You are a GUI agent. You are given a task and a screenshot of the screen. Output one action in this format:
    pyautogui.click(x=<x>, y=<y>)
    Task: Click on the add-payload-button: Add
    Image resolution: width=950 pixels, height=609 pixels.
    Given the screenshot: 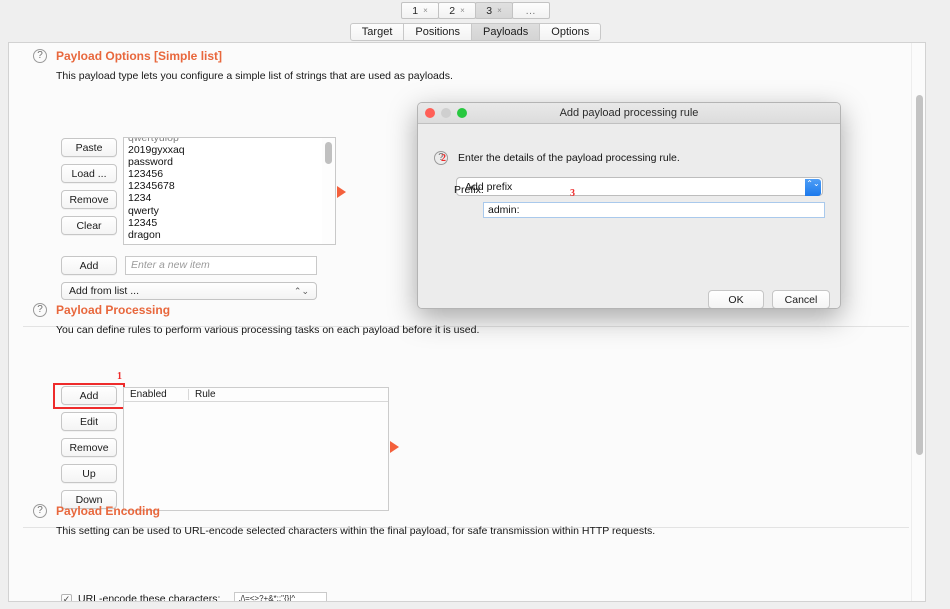 What is the action you would take?
    pyautogui.click(x=89, y=265)
    